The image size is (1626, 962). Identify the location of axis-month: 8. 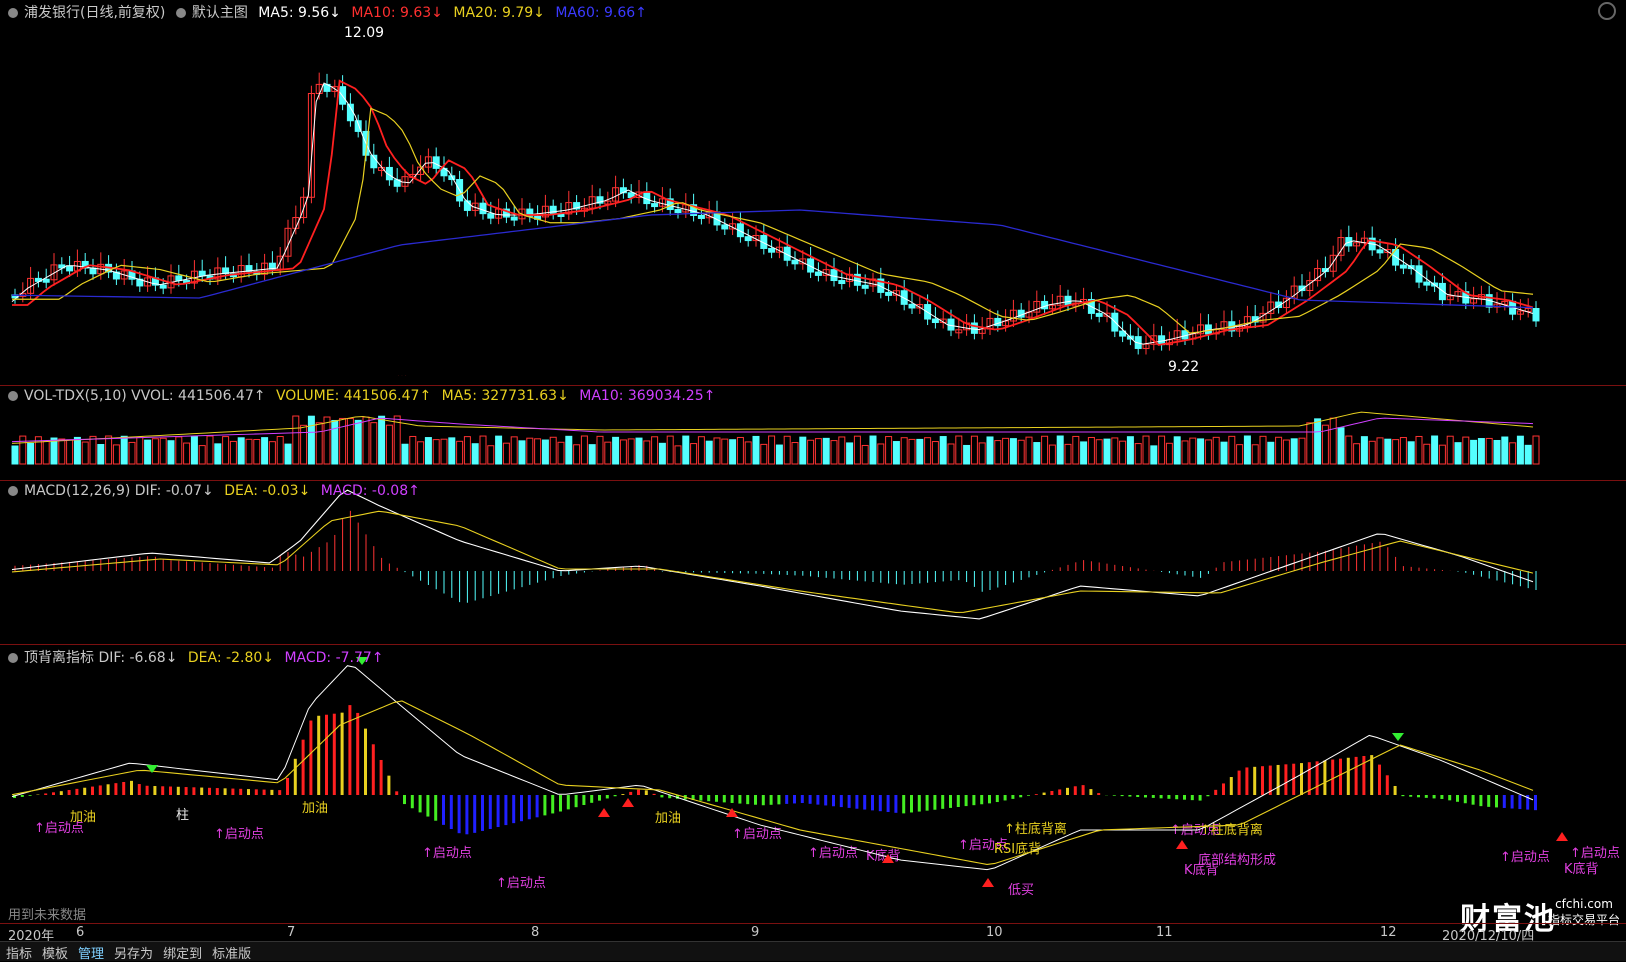
(535, 932).